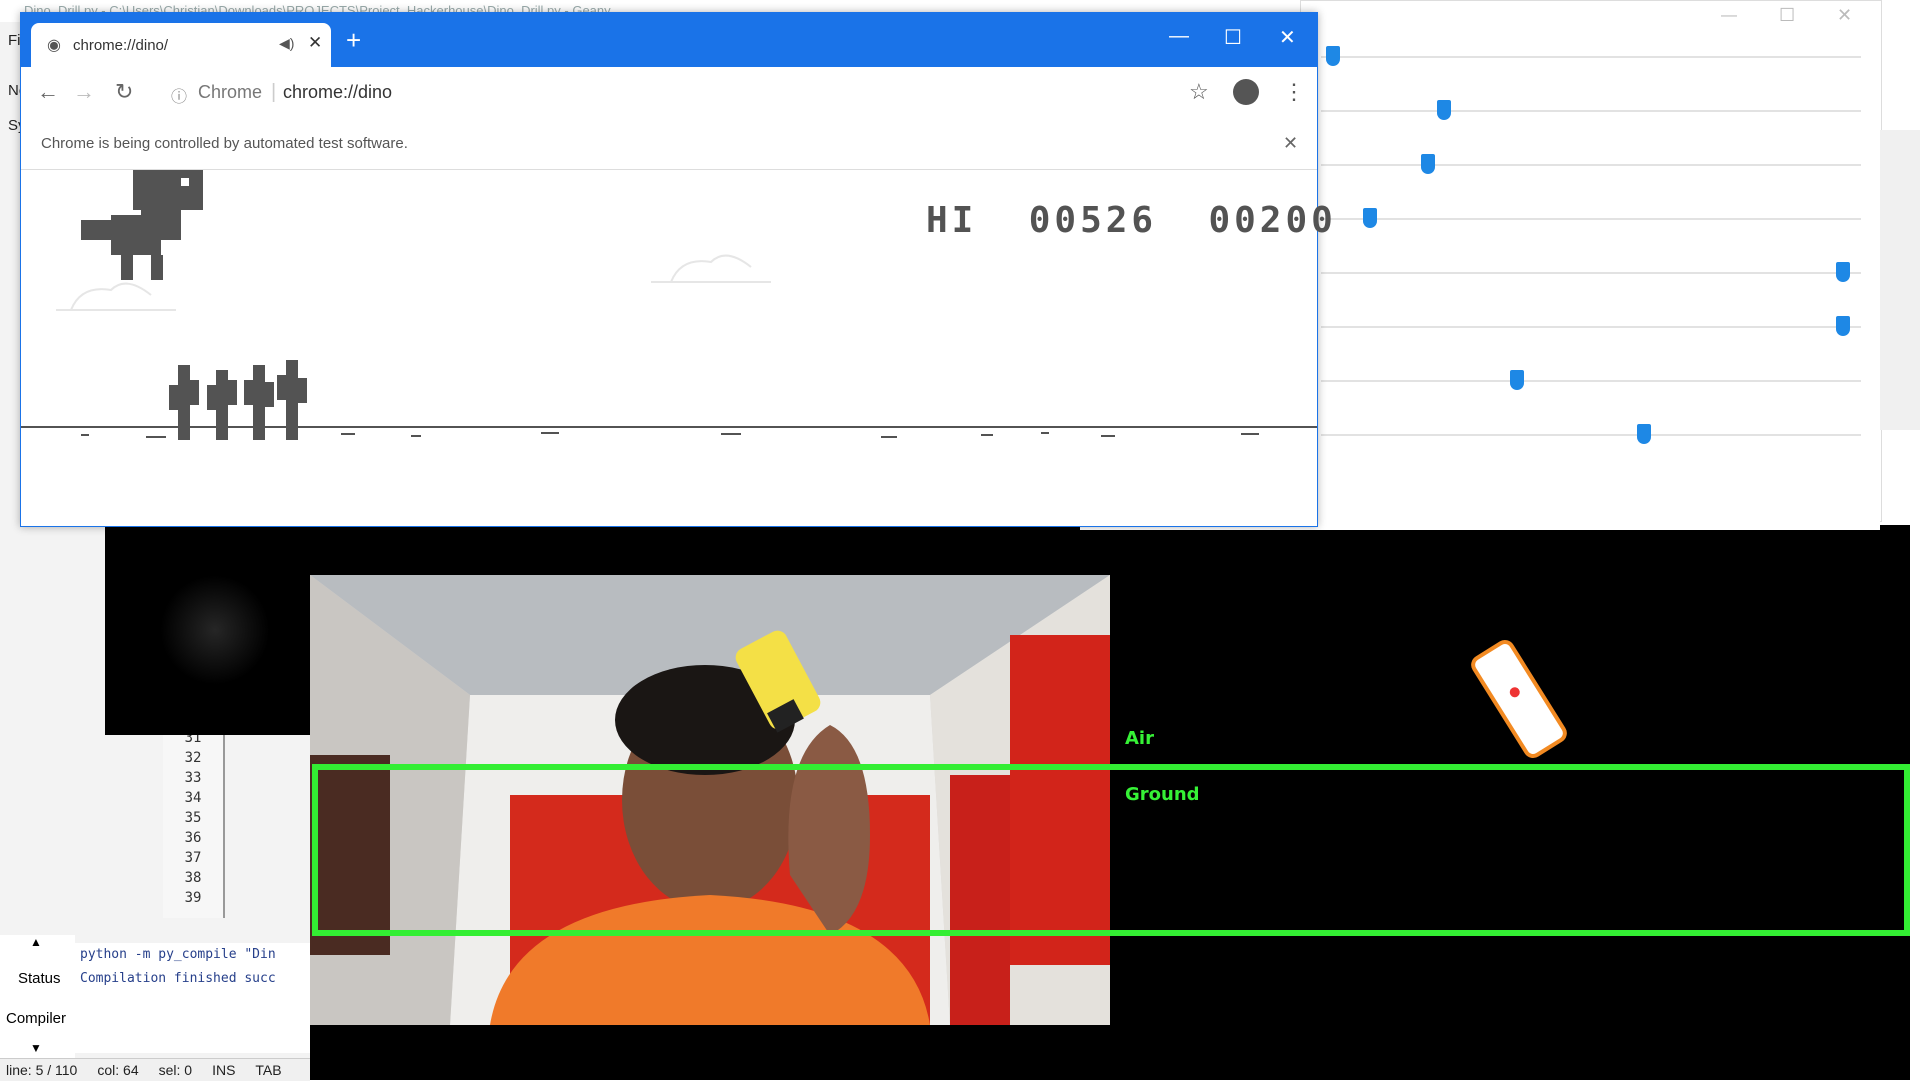 The width and height of the screenshot is (1920, 1081). Describe the element at coordinates (669, 40) in the screenshot. I see `tab-strip: ◉ chrome://dino/ ◀) ✕ + — ☐ ✕` at that location.